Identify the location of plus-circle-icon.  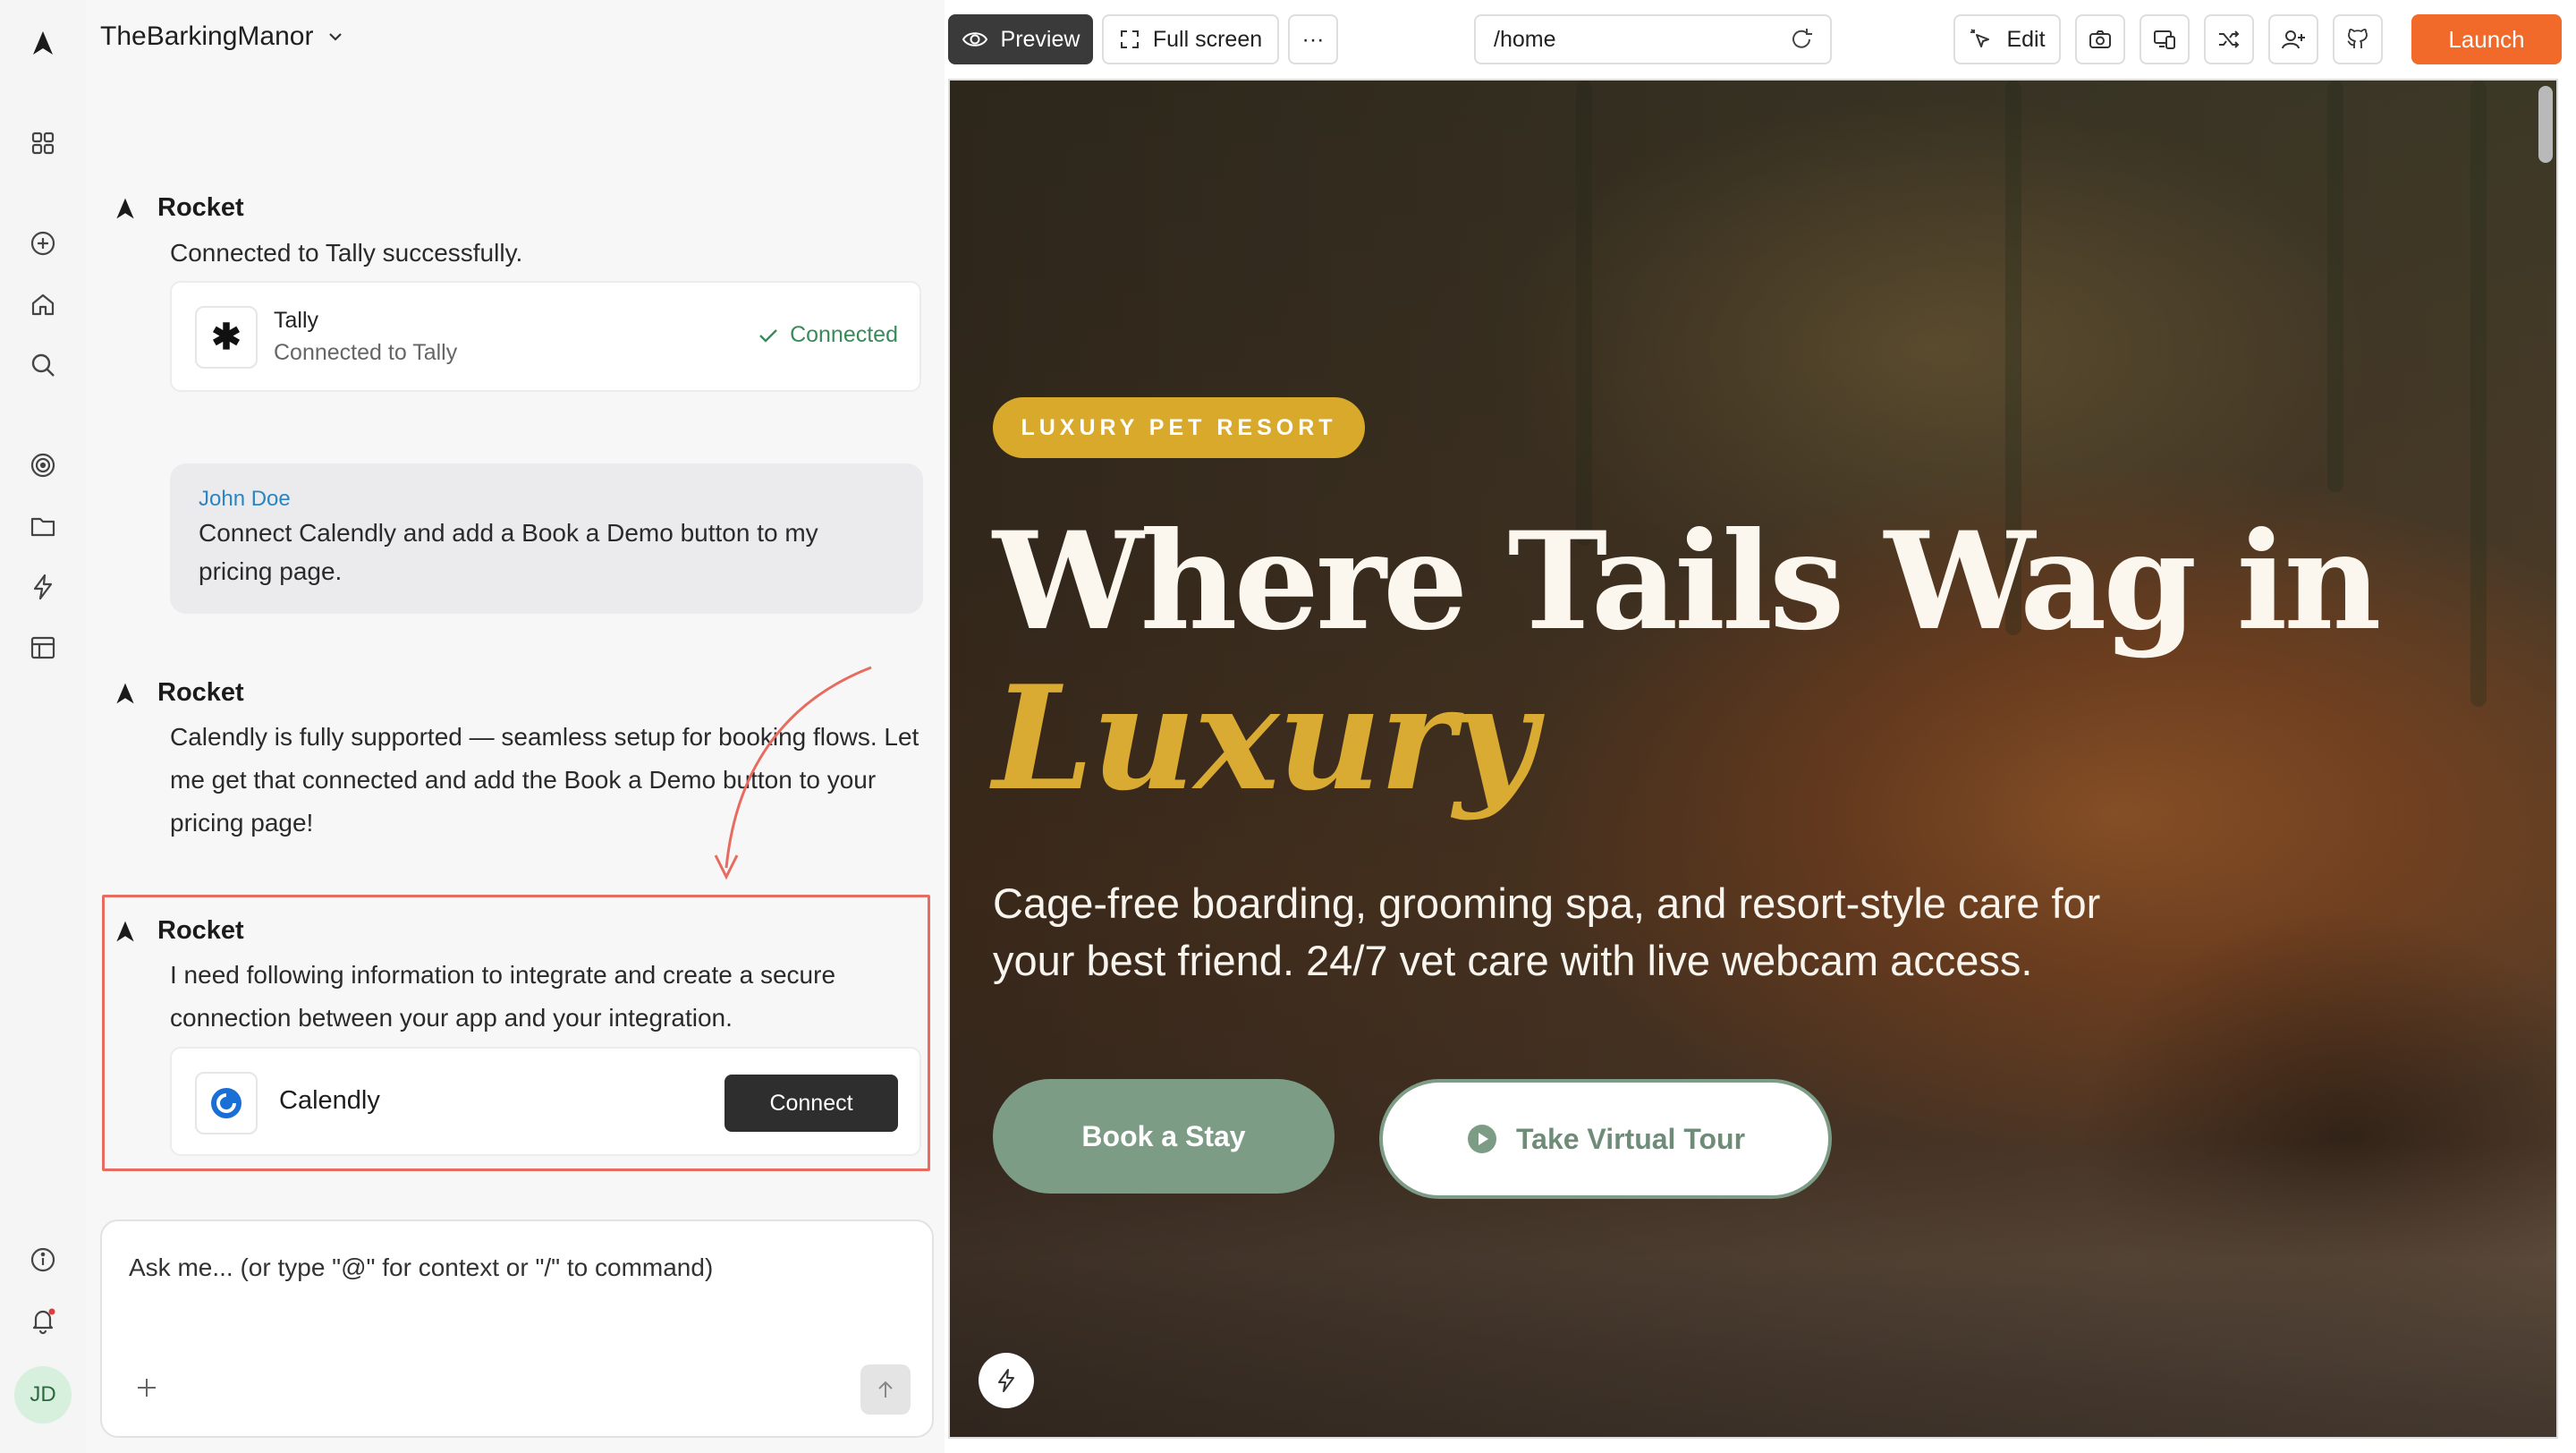
(42, 243).